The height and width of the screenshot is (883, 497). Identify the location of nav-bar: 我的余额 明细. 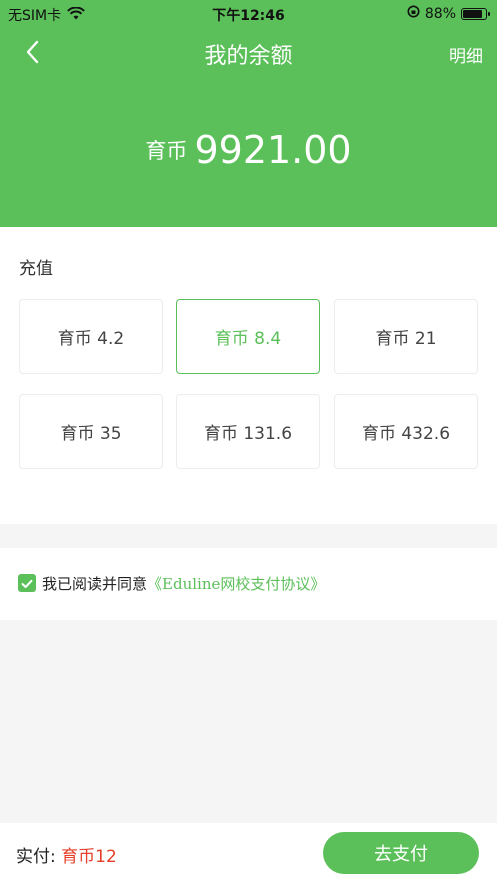
(248, 53).